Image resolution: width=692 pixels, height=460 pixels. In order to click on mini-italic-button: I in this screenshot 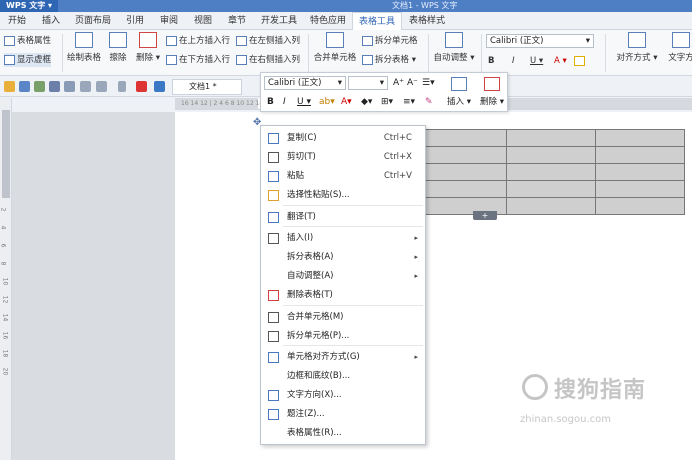, I will do `click(284, 102)`.